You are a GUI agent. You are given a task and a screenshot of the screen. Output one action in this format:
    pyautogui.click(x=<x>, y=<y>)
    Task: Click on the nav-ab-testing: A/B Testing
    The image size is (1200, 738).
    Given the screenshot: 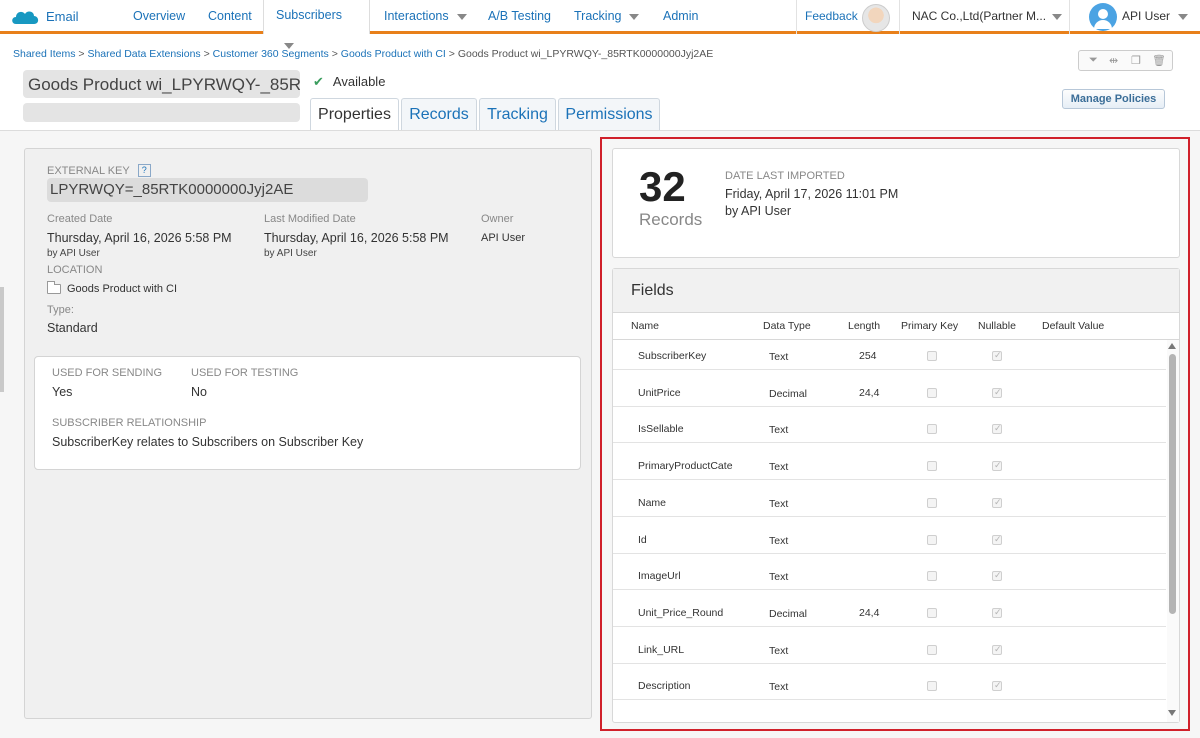 What is the action you would take?
    pyautogui.click(x=519, y=17)
    